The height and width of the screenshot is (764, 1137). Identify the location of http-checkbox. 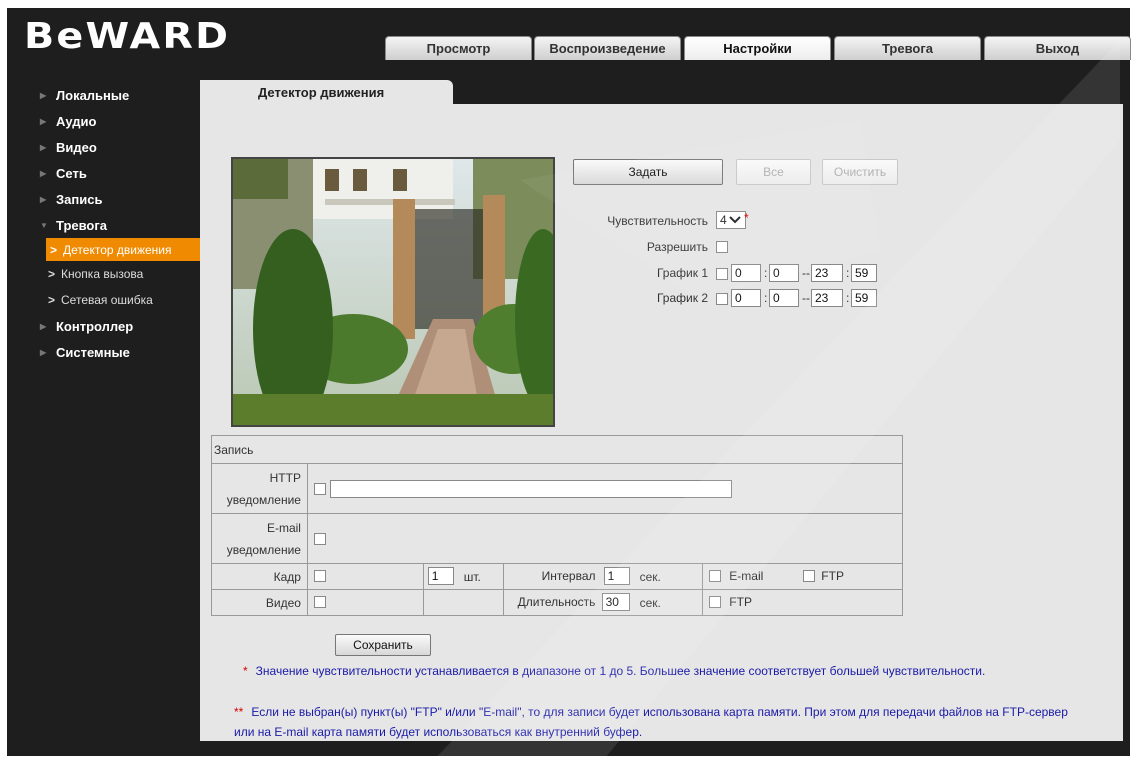
(319, 489).